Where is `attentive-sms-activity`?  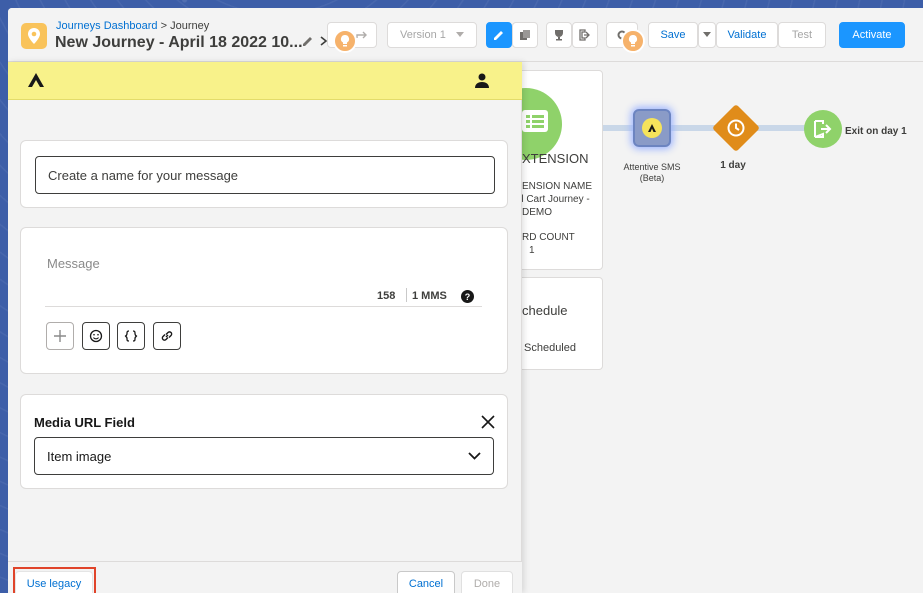
attentive-sms-activity is located at coordinates (652, 128).